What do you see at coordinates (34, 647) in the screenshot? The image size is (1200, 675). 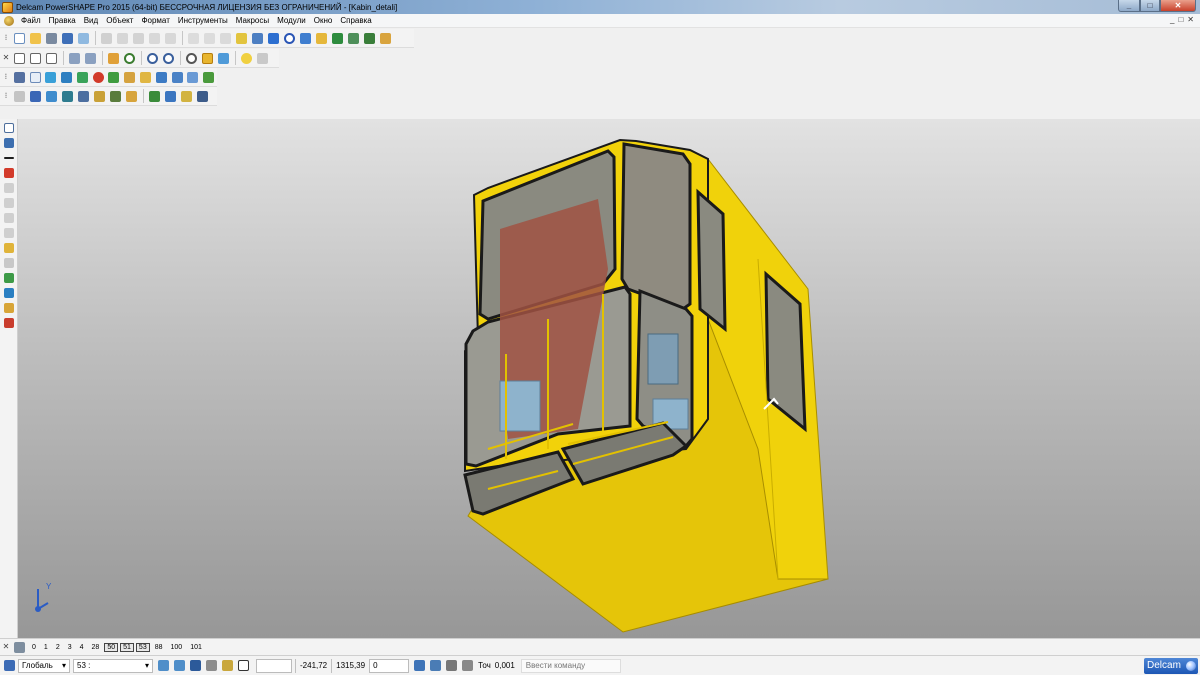 I see `level-0: 0` at bounding box center [34, 647].